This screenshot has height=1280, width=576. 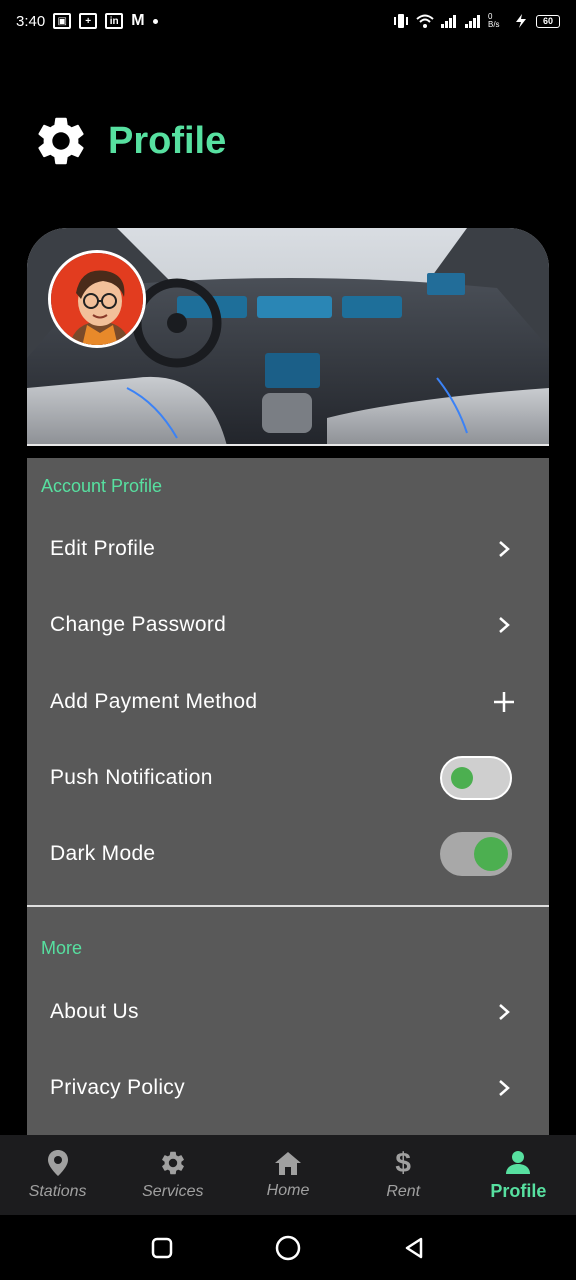 I want to click on bottom-nav: Stations Services Home $ Rent Profile, so click(x=288, y=1175).